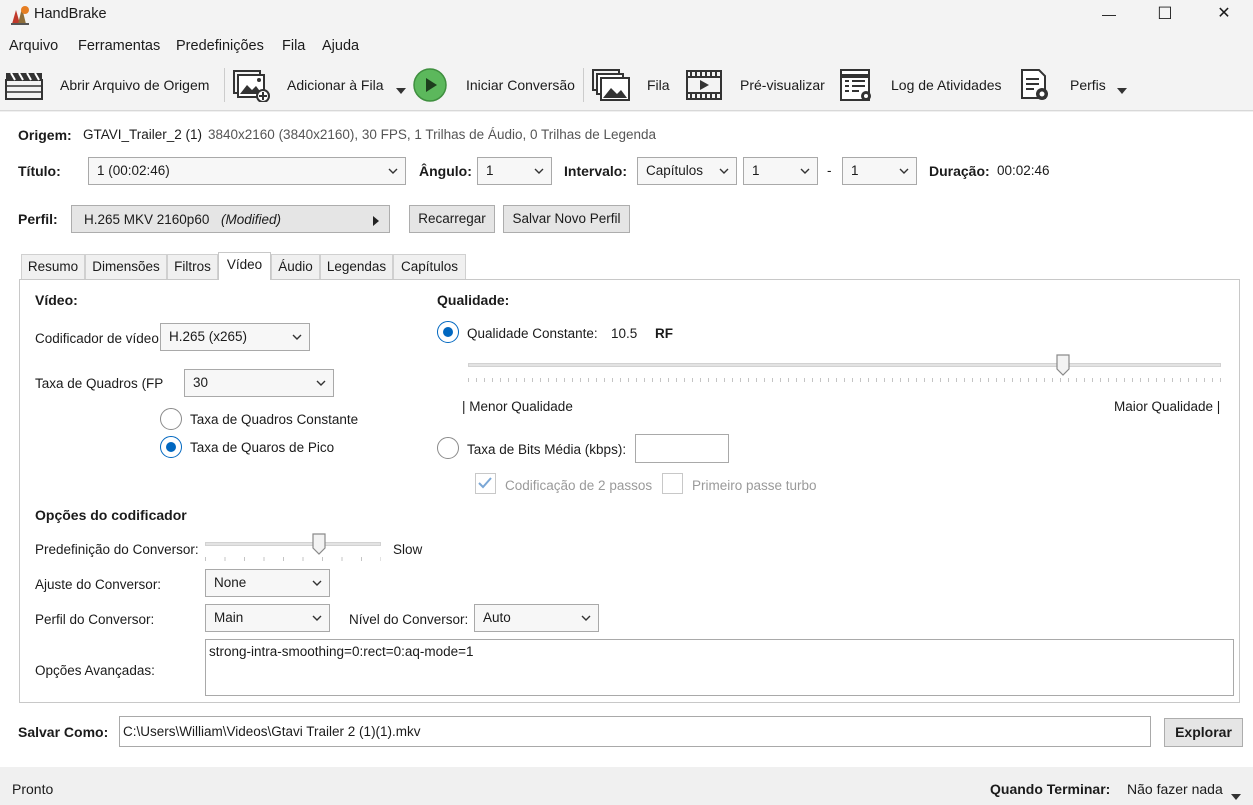  I want to click on preset-selector: H.265 MKV 2160p60 (Modified), so click(230, 219).